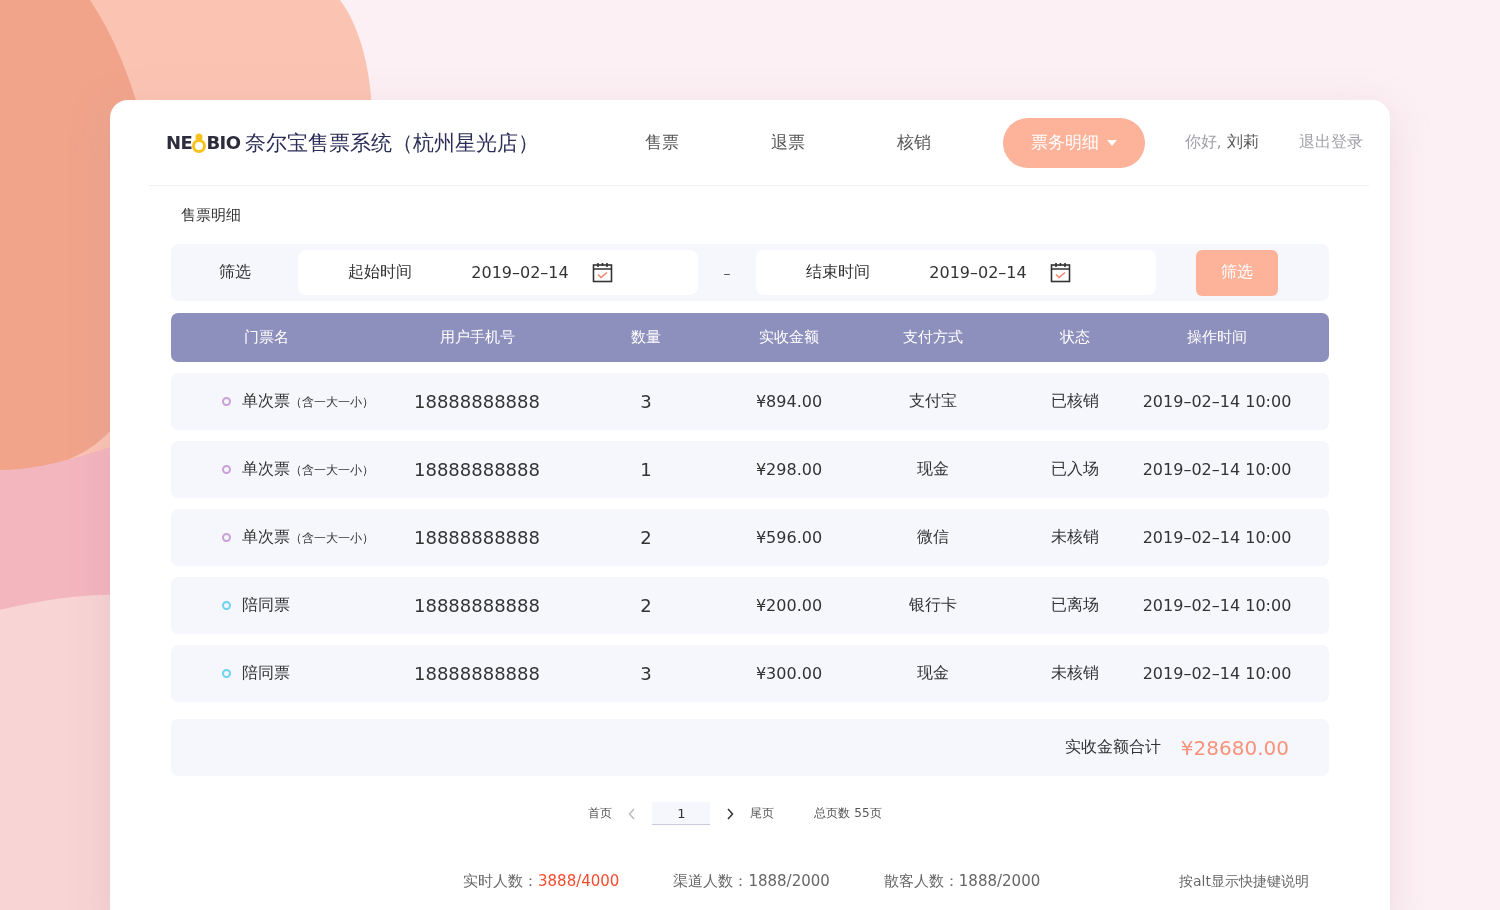 This screenshot has width=1500, height=910. What do you see at coordinates (848, 813) in the screenshot?
I see `page-count: 总页数 55页` at bounding box center [848, 813].